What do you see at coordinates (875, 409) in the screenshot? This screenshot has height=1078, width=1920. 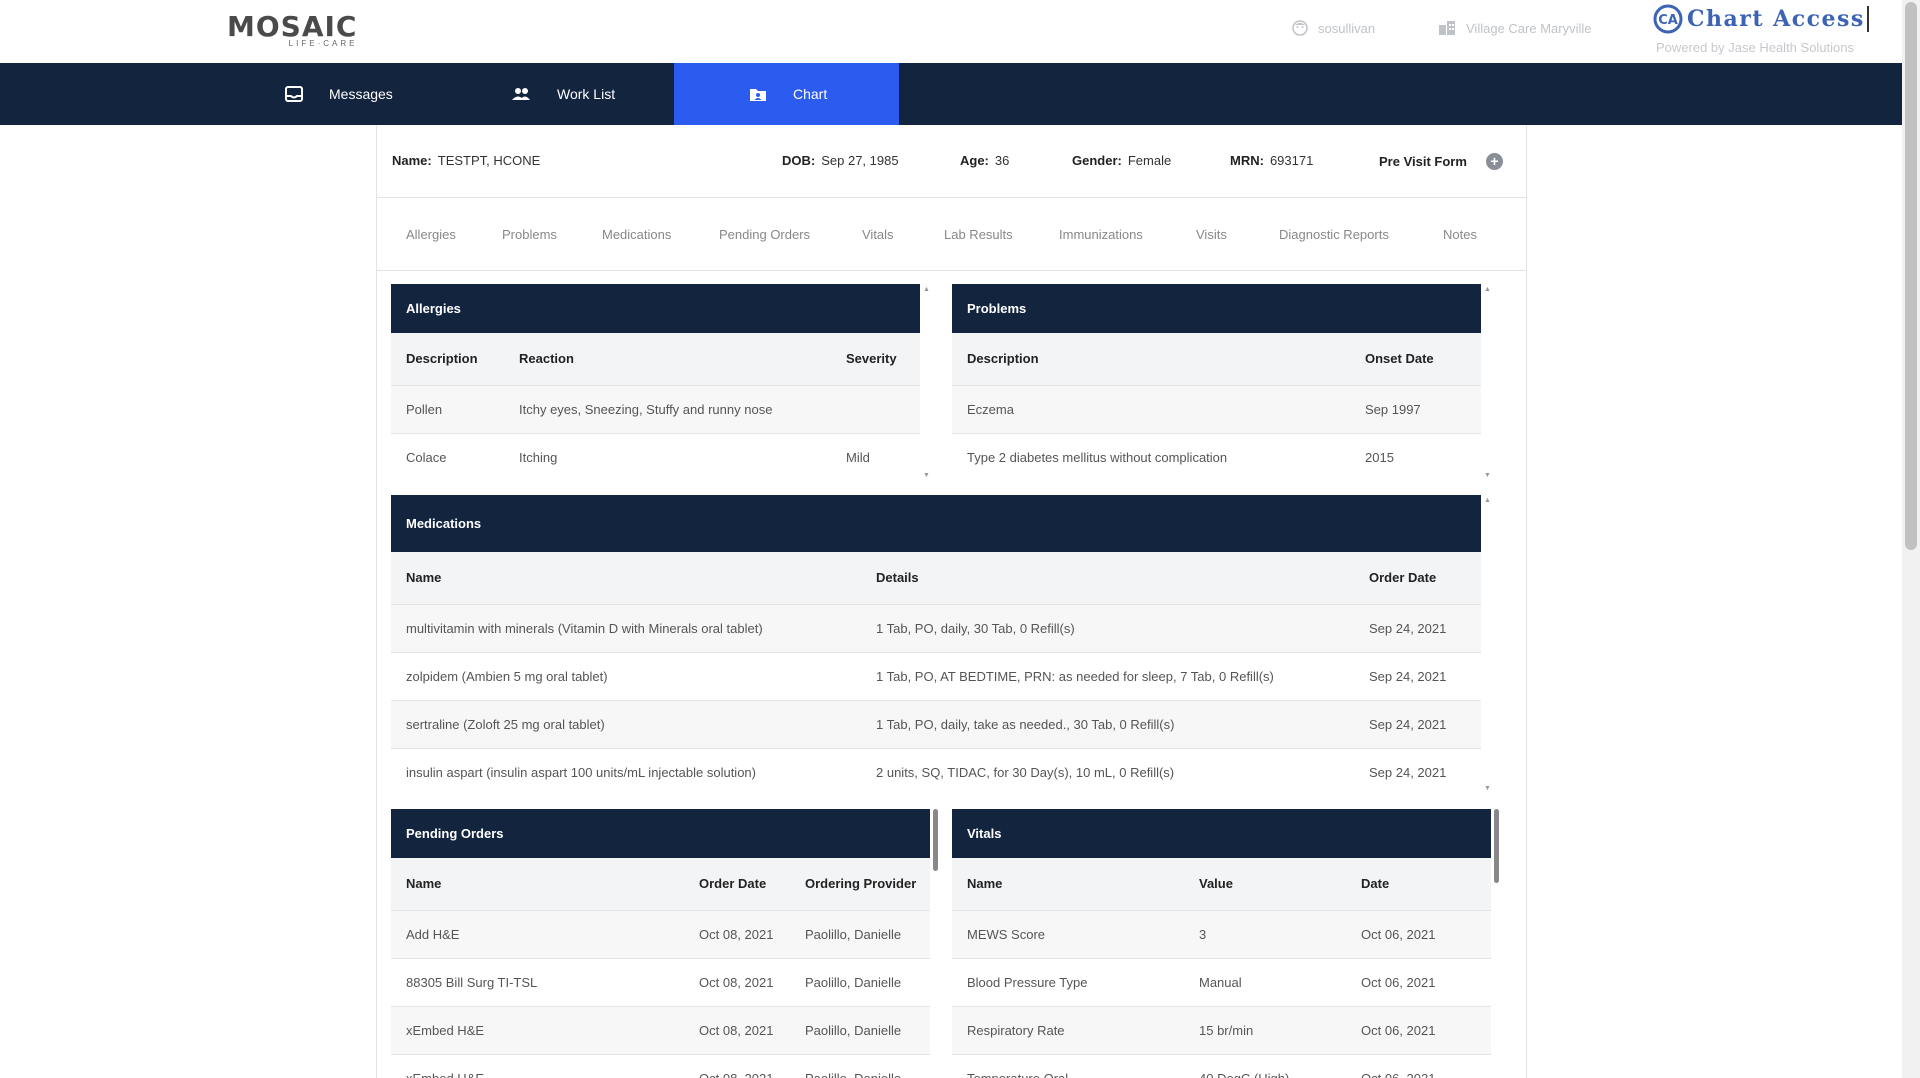 I see `cell` at bounding box center [875, 409].